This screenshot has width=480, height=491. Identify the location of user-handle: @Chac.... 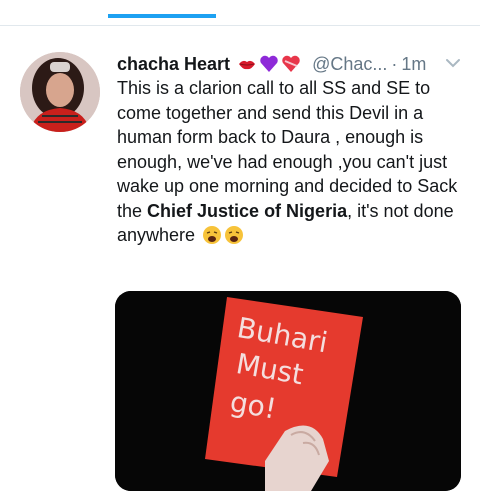
(349, 64).